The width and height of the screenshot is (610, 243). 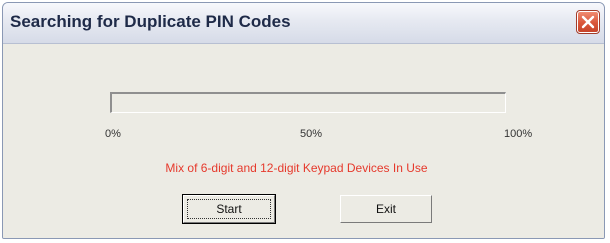 What do you see at coordinates (113, 134) in the screenshot?
I see `progress-tick-0: 0%` at bounding box center [113, 134].